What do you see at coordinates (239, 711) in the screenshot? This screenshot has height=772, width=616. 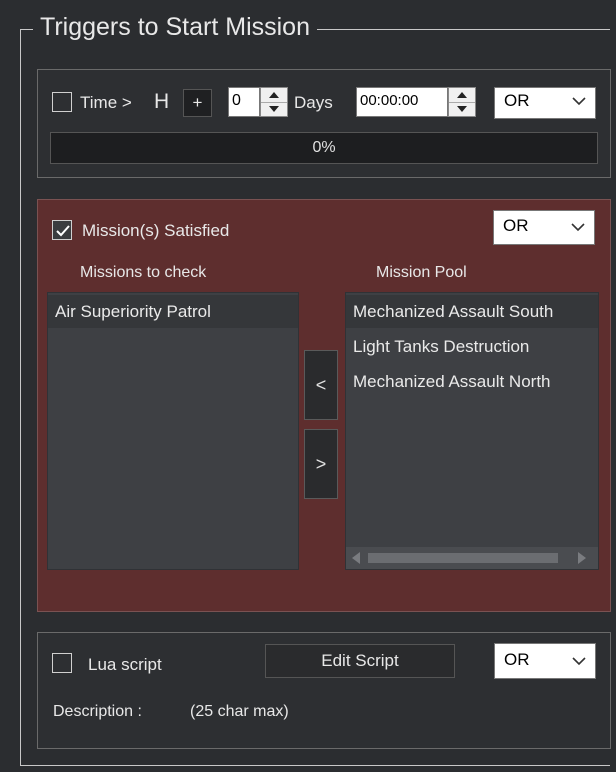 I see `description-hint: (25 char max)` at bounding box center [239, 711].